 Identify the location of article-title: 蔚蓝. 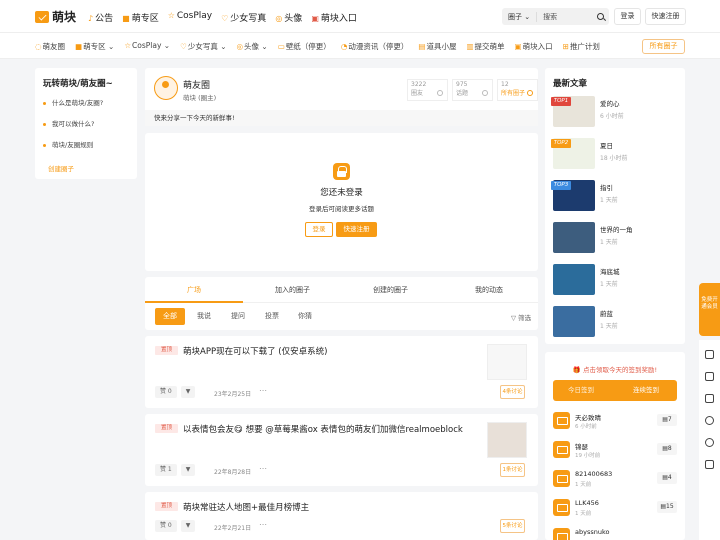
(606, 313).